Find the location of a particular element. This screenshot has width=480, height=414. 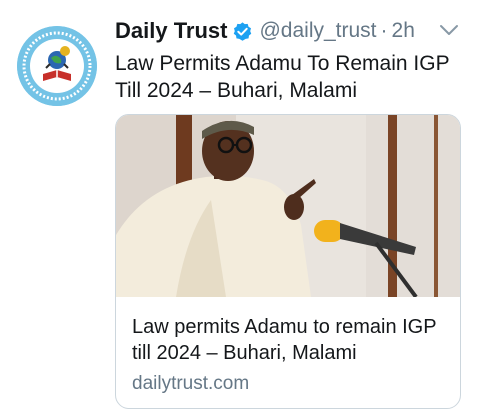

tweet-header: Daily Trust @daily_trust · 2h is located at coordinates (265, 31).